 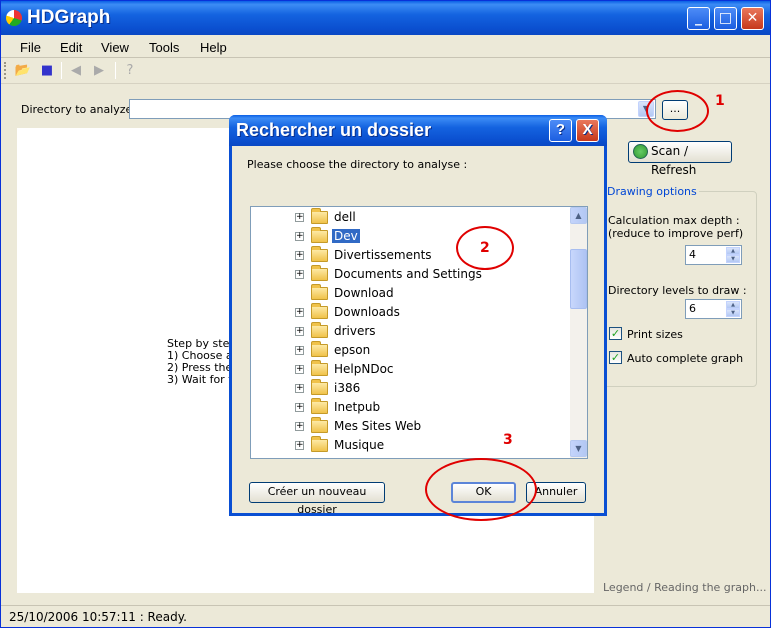 What do you see at coordinates (14, 18) in the screenshot?
I see `app-icon` at bounding box center [14, 18].